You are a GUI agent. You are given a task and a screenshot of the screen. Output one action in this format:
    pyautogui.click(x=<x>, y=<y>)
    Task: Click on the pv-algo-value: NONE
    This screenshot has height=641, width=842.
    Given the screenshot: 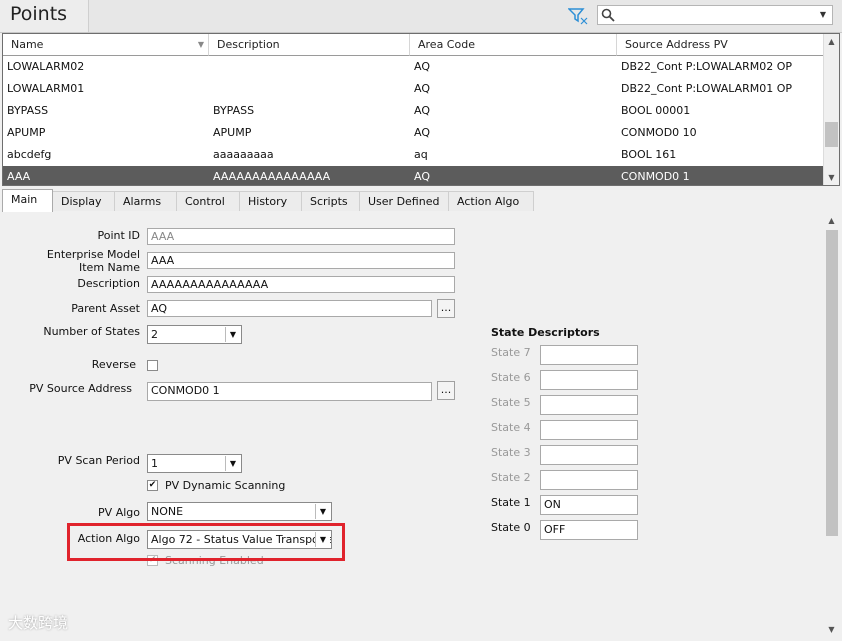 What is the action you would take?
    pyautogui.click(x=167, y=511)
    